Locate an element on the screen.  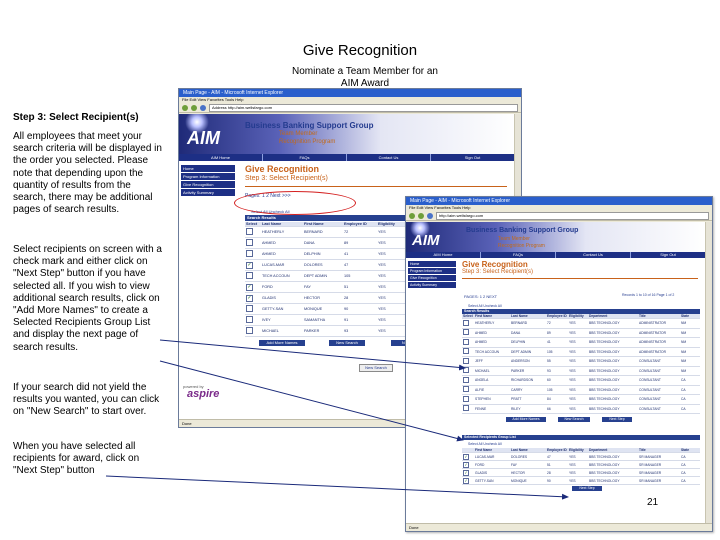
arrow-to-selected-group is located at coordinates (311, 401).